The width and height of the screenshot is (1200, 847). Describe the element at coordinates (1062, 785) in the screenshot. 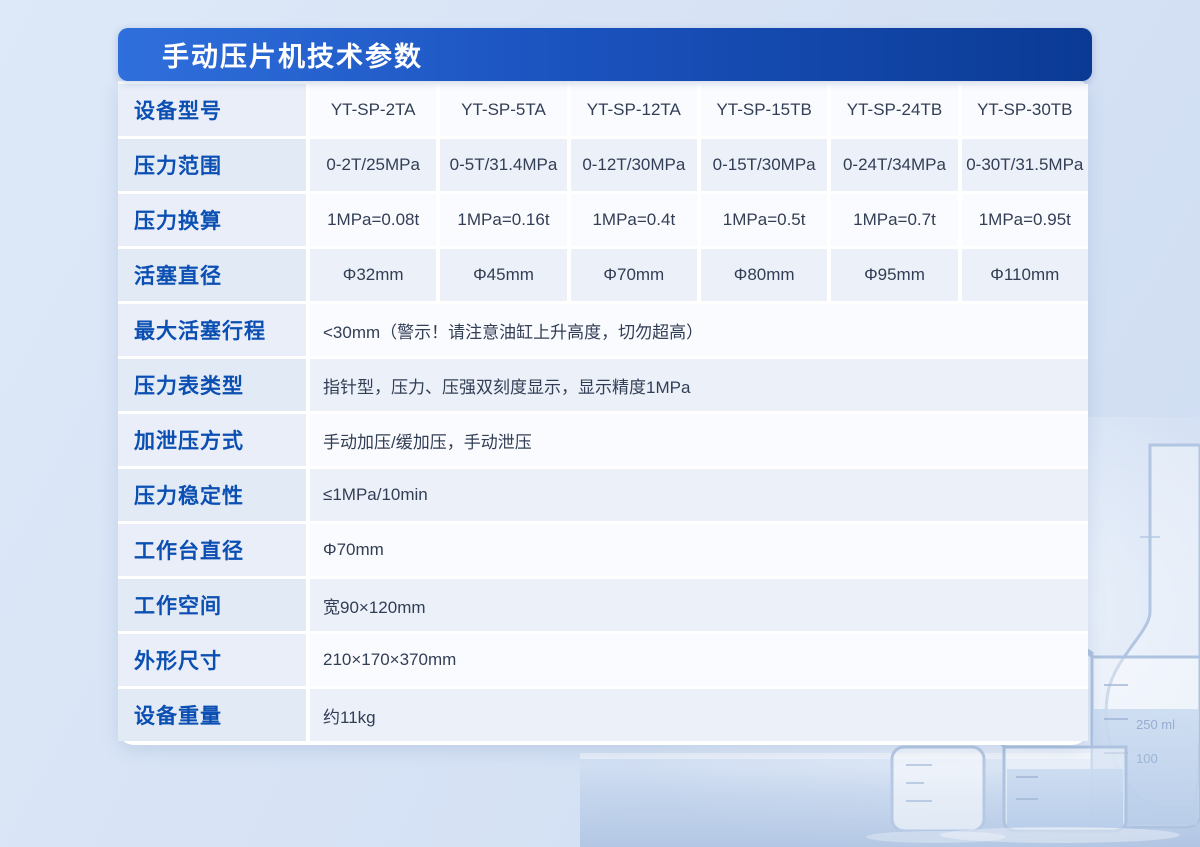

I see `beaker-icon` at that location.